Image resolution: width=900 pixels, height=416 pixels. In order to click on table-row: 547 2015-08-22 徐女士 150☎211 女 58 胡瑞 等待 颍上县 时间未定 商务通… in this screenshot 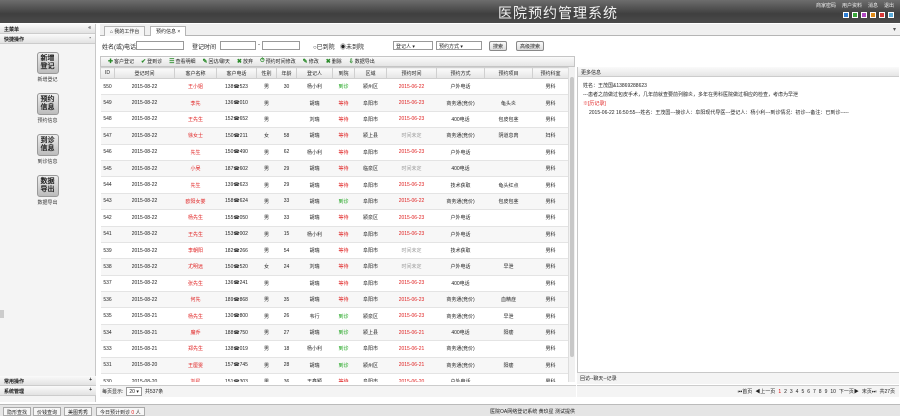, I will do `click(334, 136)`.